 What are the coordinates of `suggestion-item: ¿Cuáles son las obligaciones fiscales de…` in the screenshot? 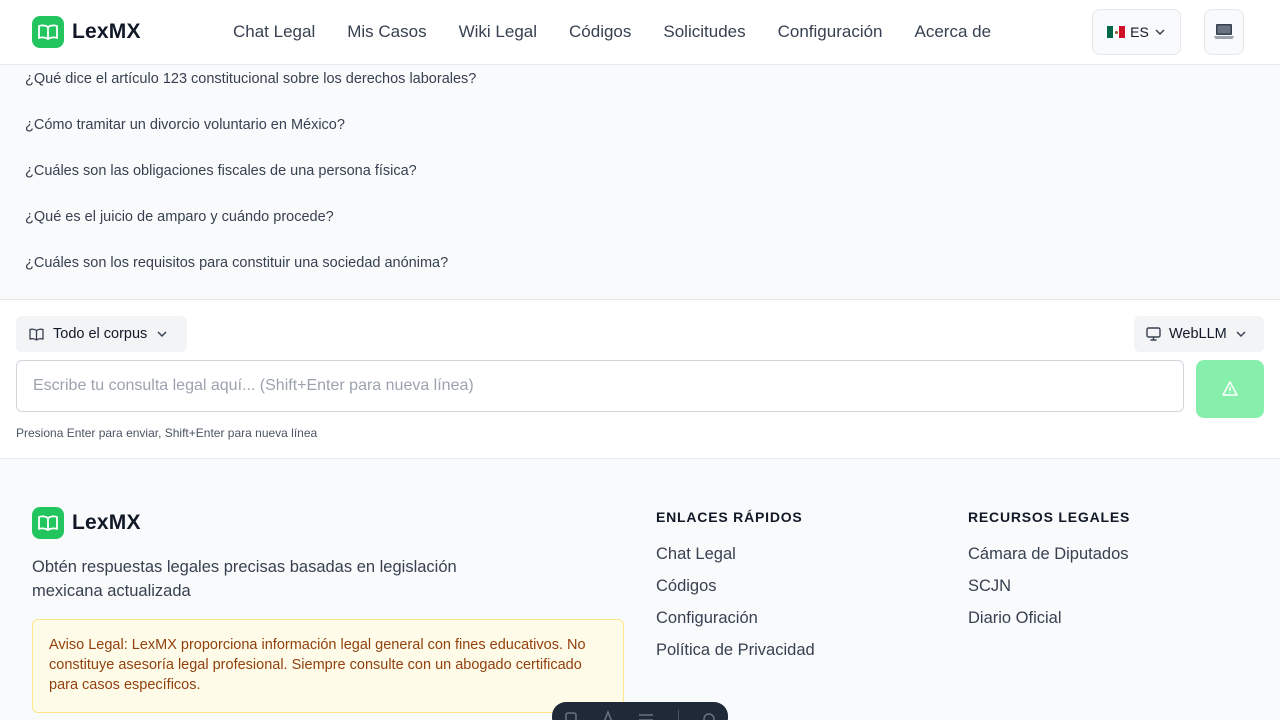 It's located at (221, 171).